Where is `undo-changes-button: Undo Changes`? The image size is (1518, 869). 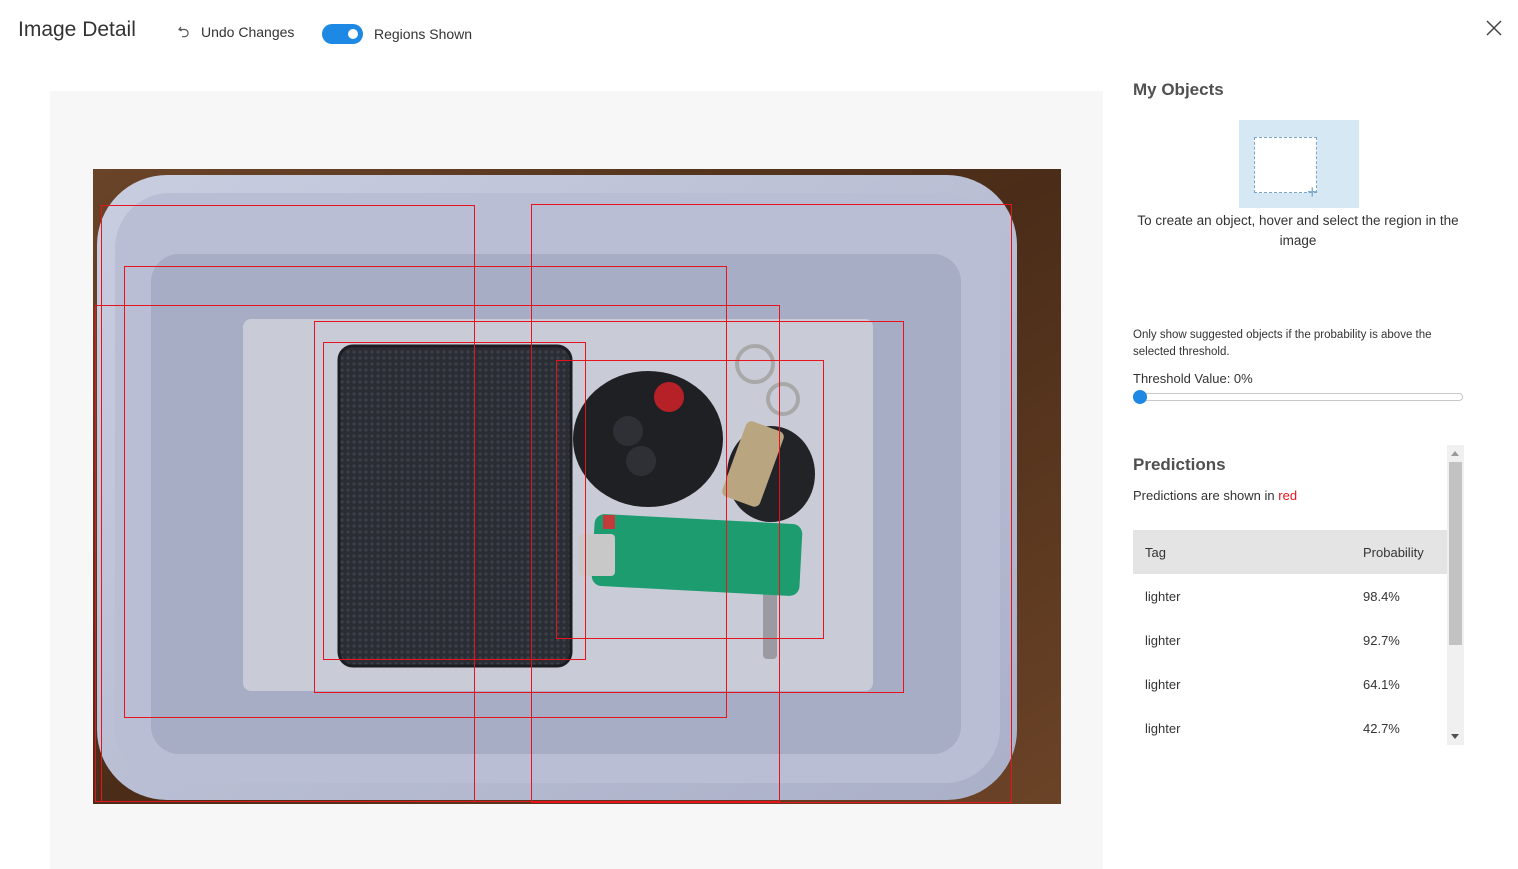
undo-changes-button: Undo Changes is located at coordinates (235, 32).